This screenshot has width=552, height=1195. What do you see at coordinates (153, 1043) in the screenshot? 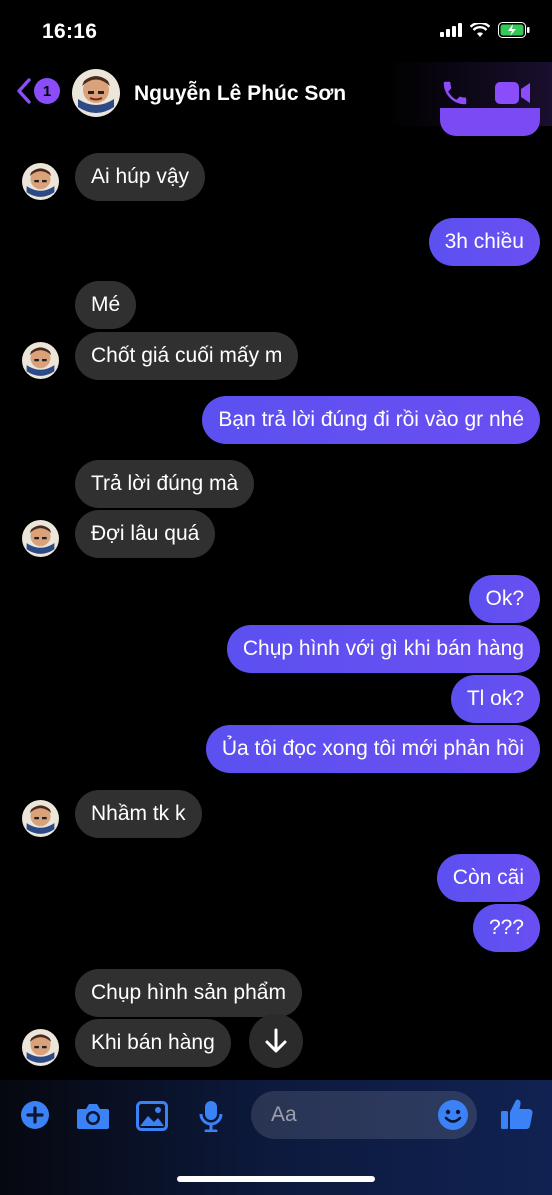
I see `message-bubble-incoming: Khi bán hàng` at bounding box center [153, 1043].